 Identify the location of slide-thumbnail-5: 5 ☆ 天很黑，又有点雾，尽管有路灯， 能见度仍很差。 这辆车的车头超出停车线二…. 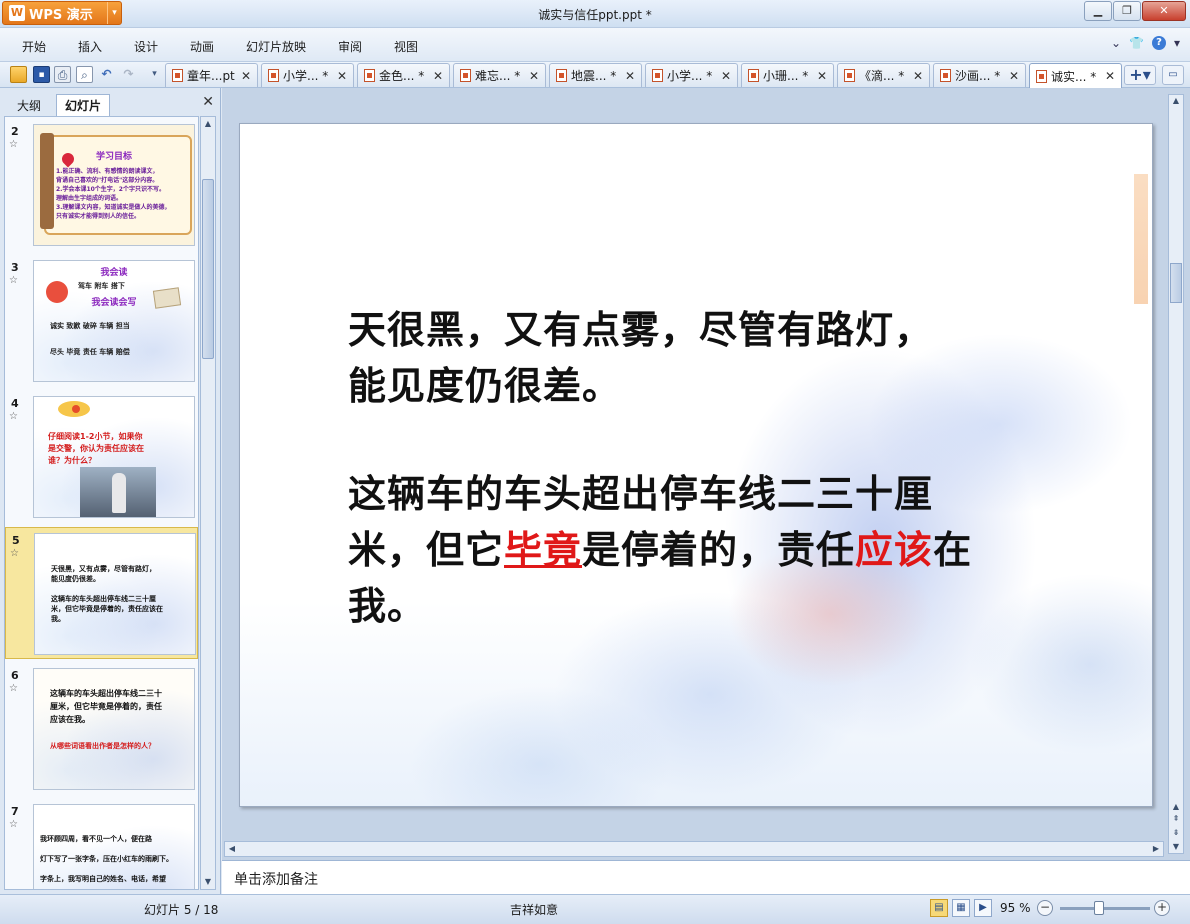
(101, 593).